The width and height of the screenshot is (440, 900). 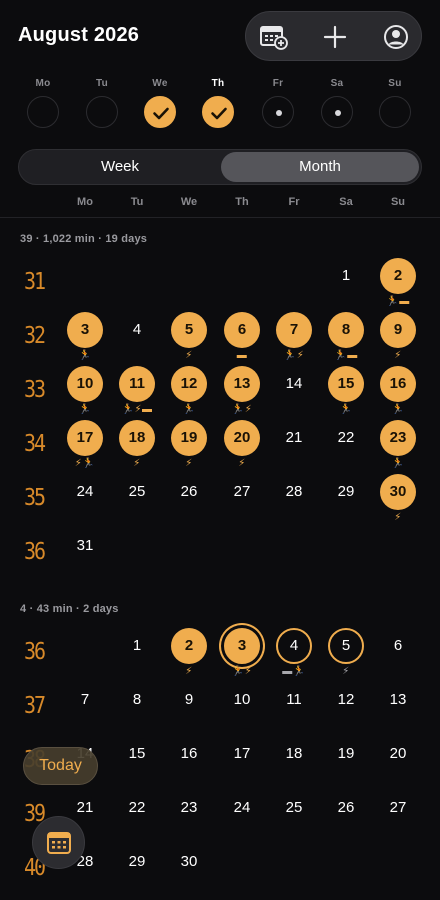 What do you see at coordinates (294, 202) in the screenshot?
I see `weekday-header: Fr` at bounding box center [294, 202].